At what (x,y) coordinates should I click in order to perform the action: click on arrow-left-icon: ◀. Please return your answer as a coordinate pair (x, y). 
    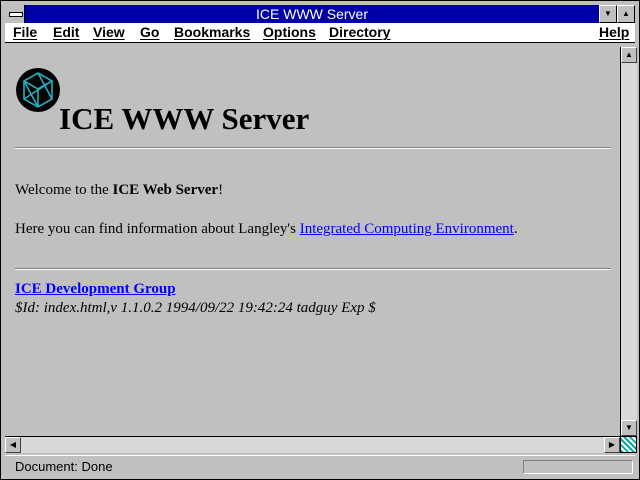
    Looking at the image, I should click on (13, 444).